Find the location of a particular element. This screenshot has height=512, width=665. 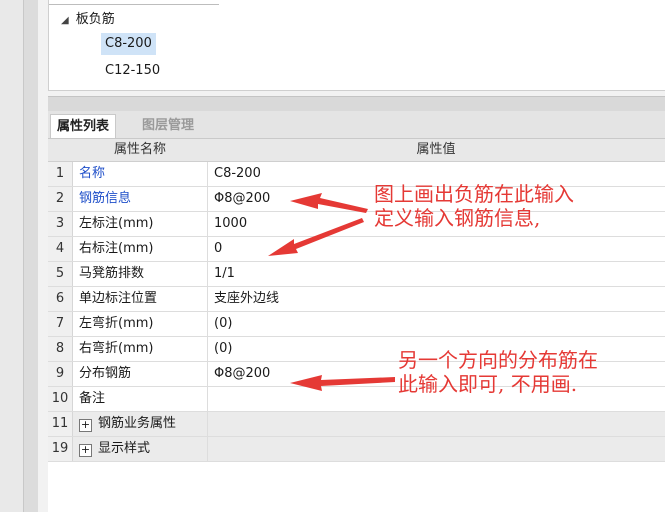

arrow-to-distribution-rebar is located at coordinates (342, 383).